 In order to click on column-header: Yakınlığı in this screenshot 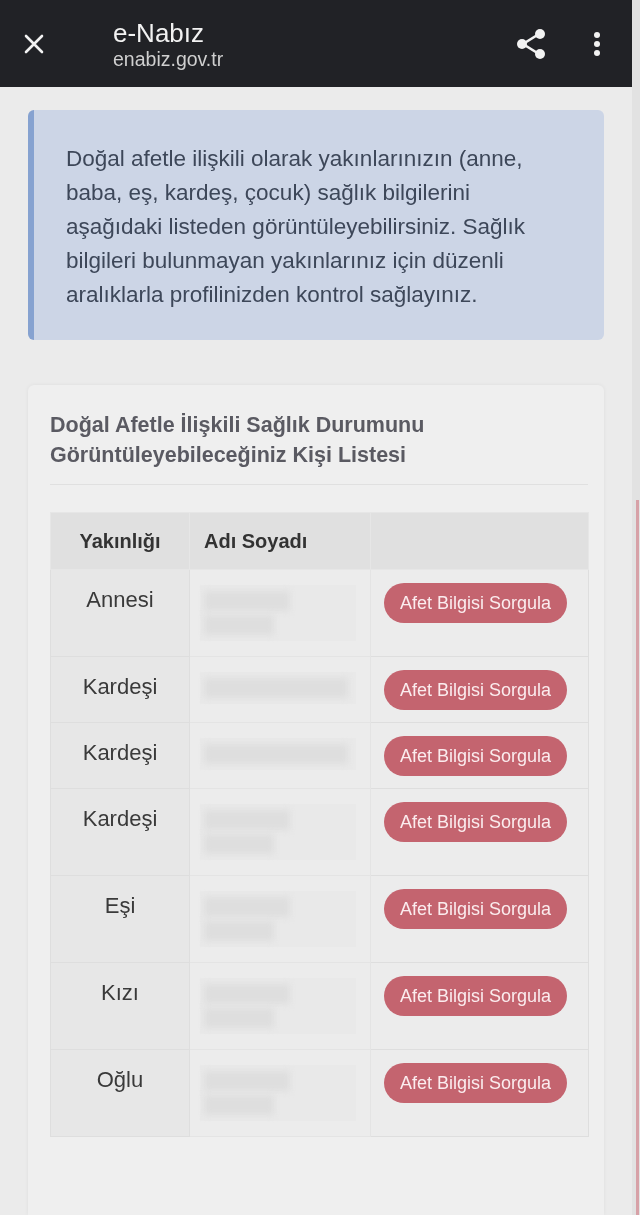, I will do `click(120, 541)`.